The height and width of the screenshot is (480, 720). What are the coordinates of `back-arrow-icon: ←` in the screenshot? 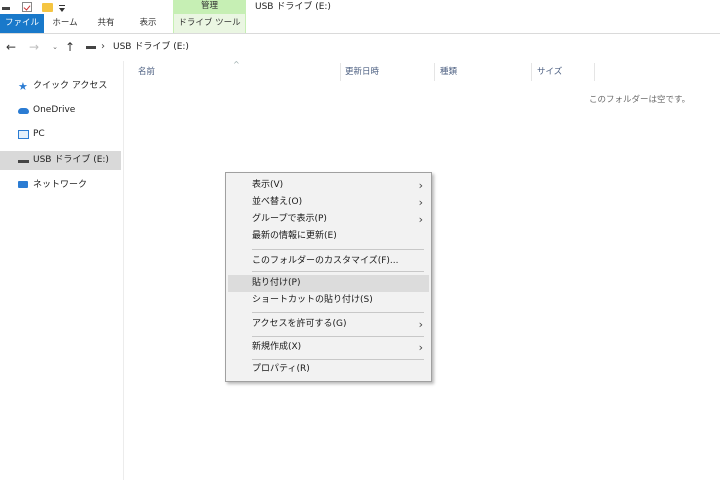 It's located at (11, 47).